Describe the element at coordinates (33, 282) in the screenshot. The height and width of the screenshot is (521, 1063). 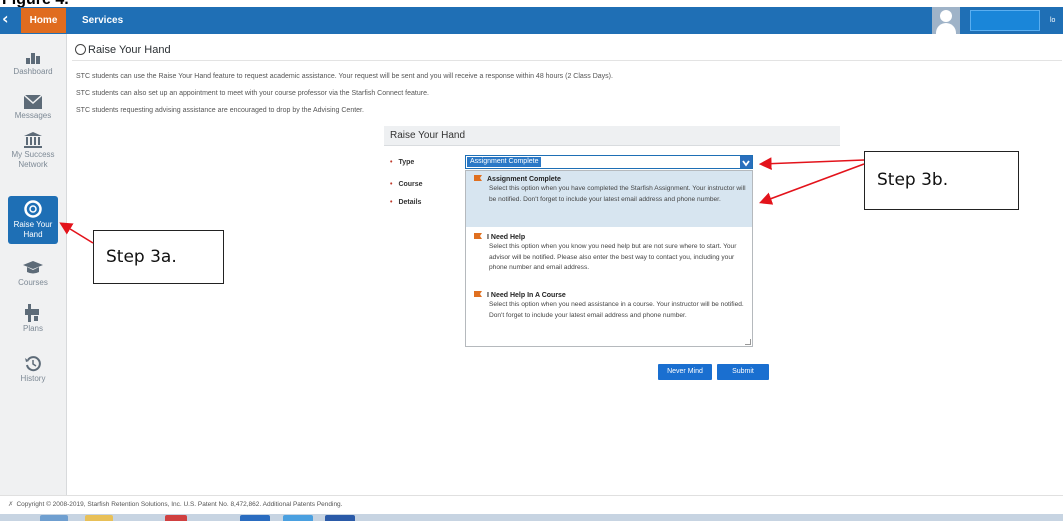
I see `sidebar-item-label: Courses` at that location.